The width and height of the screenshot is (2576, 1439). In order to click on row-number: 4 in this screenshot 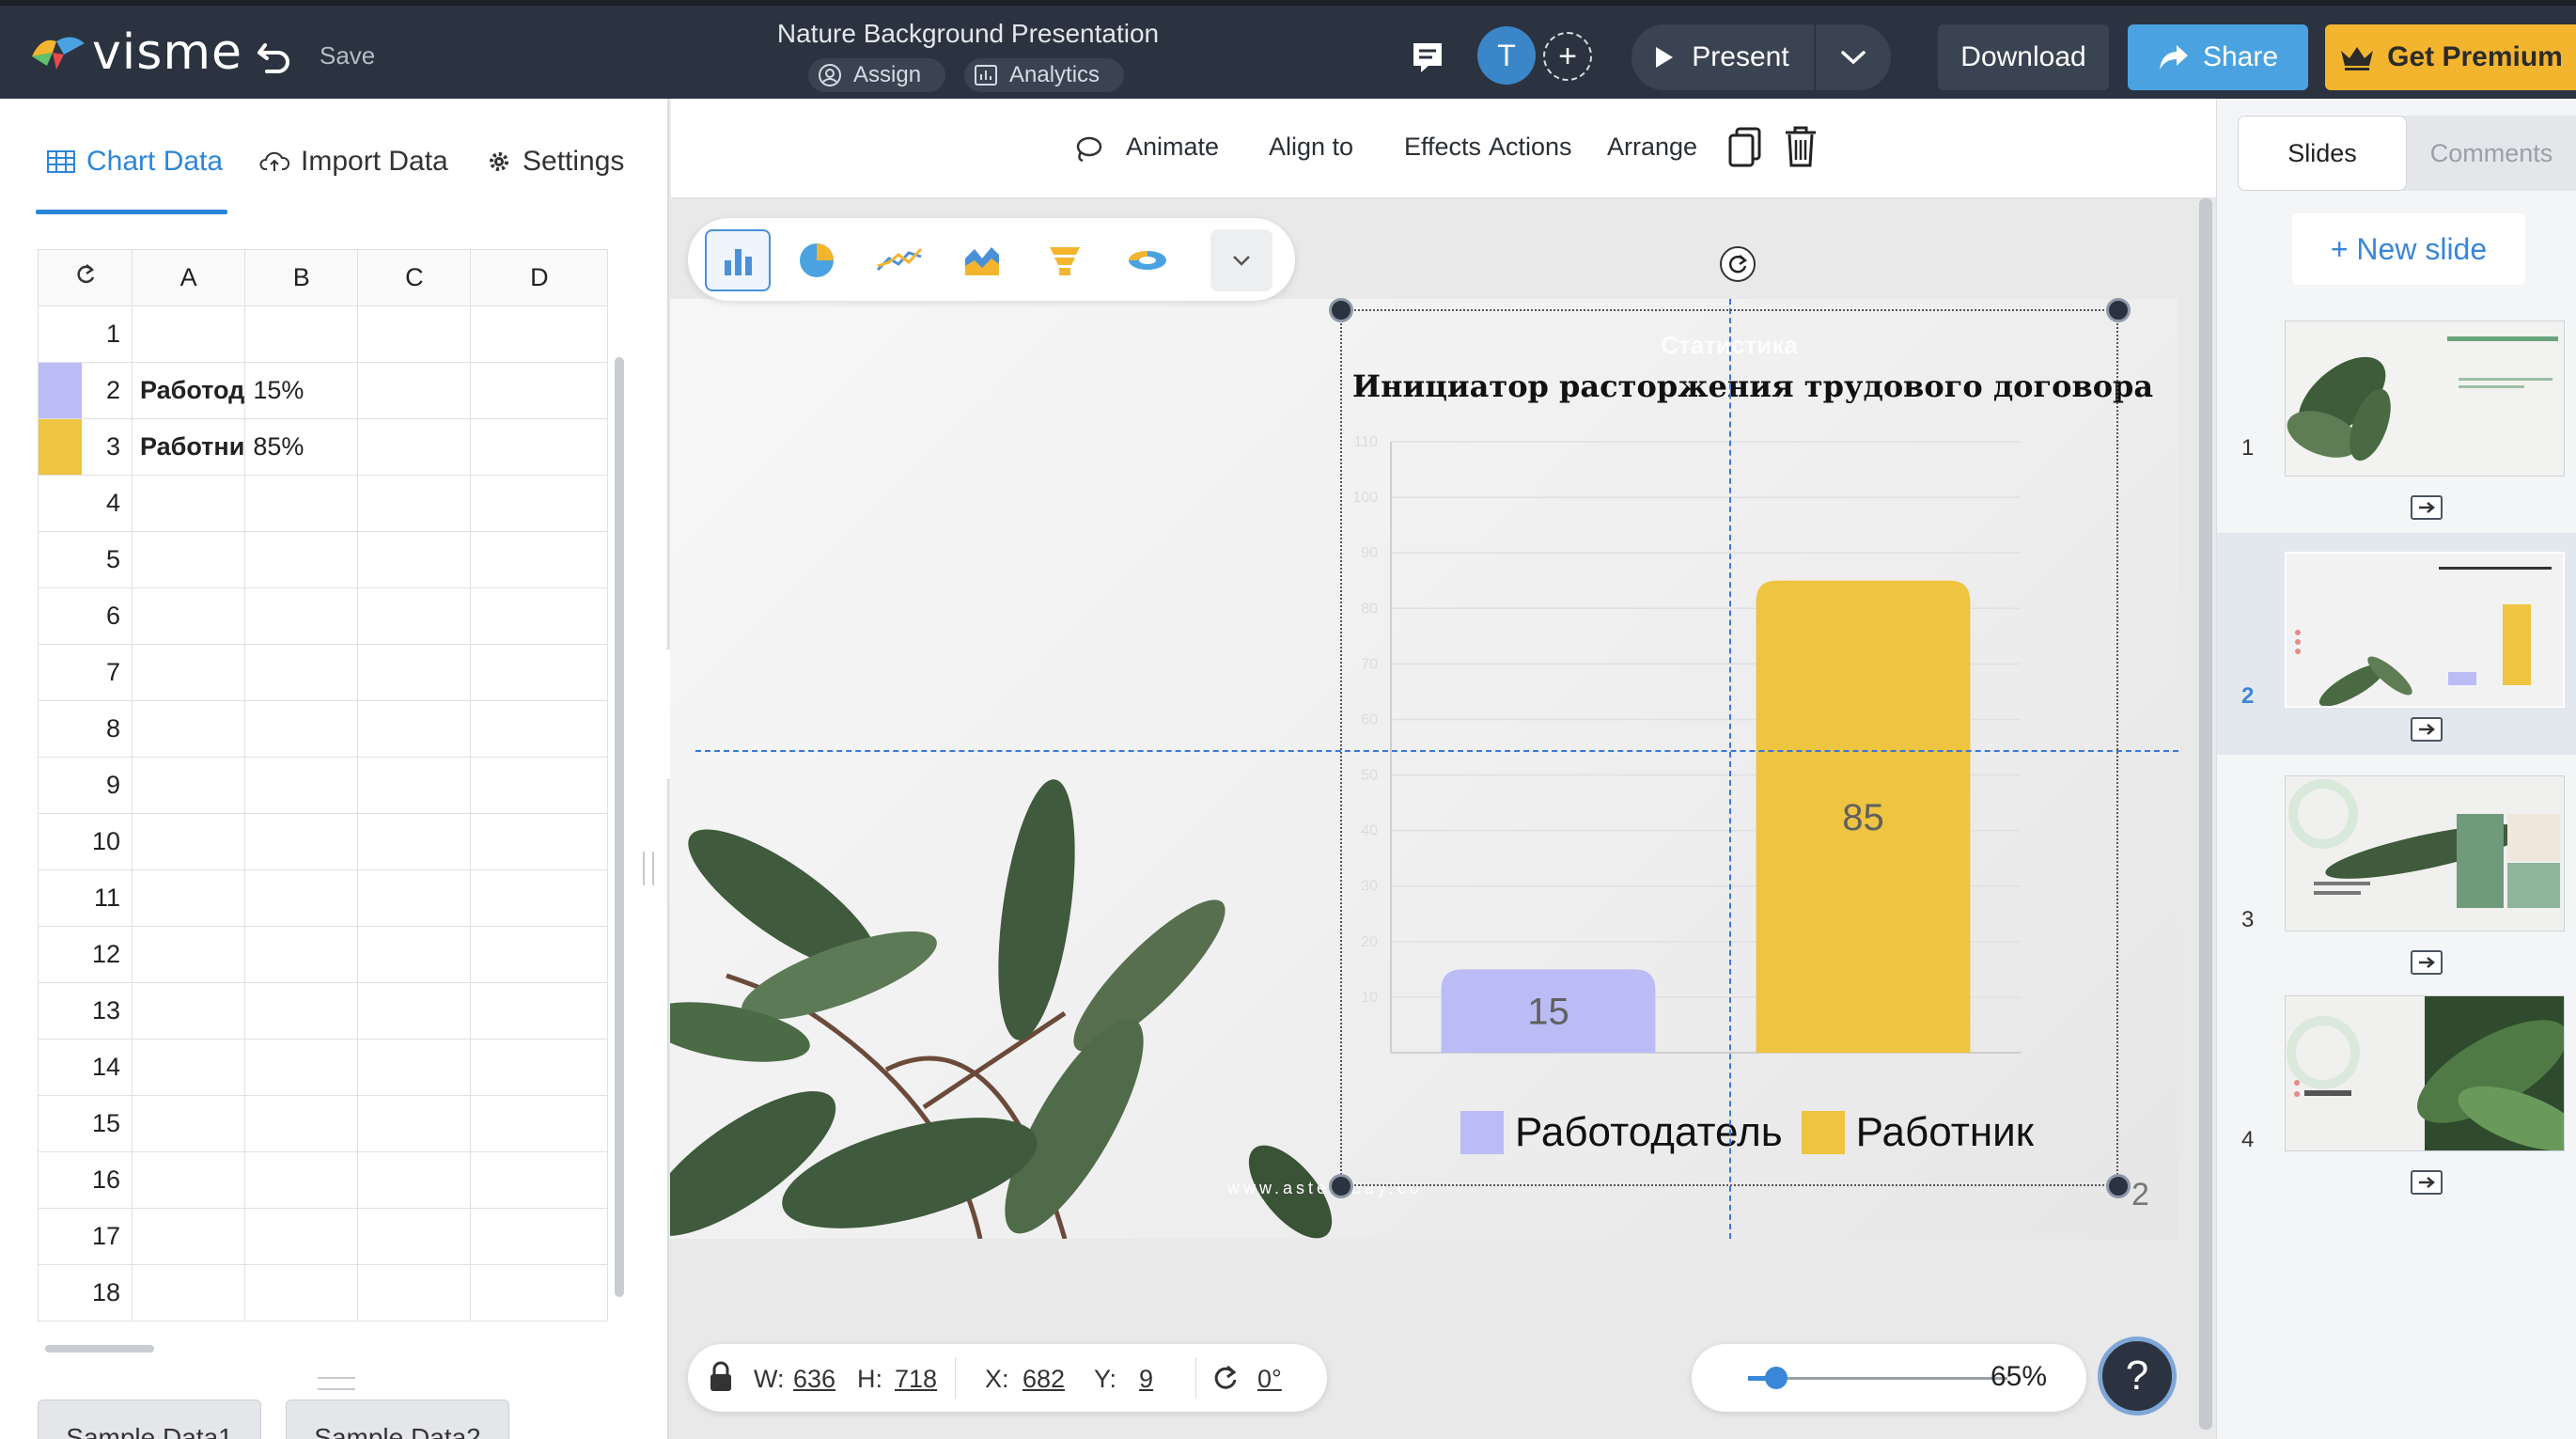, I will do `click(85, 503)`.